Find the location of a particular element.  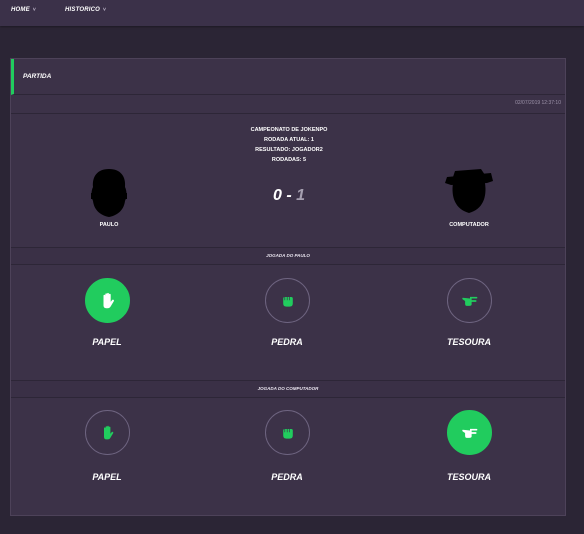

computer-score: 1 is located at coordinates (301, 195).